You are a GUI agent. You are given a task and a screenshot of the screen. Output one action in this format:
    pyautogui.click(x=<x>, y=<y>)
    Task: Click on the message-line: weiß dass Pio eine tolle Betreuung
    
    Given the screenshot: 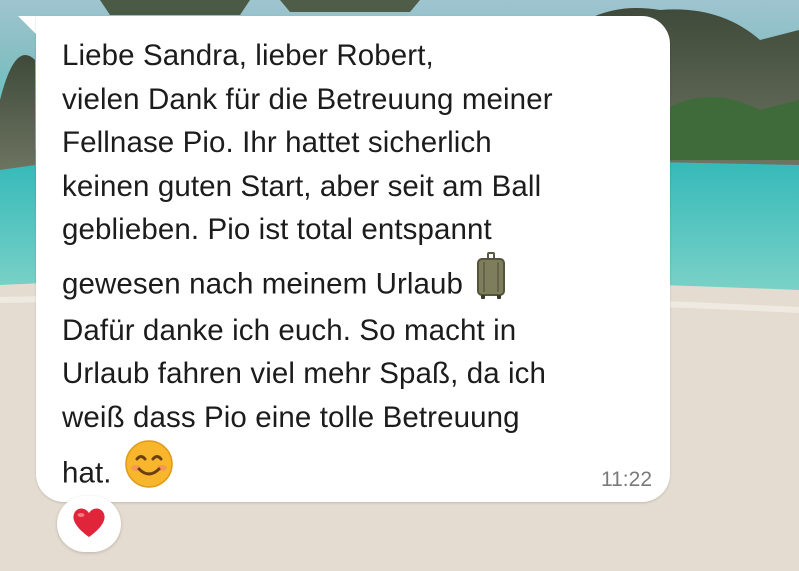 What is the action you would take?
    pyautogui.click(x=291, y=417)
    